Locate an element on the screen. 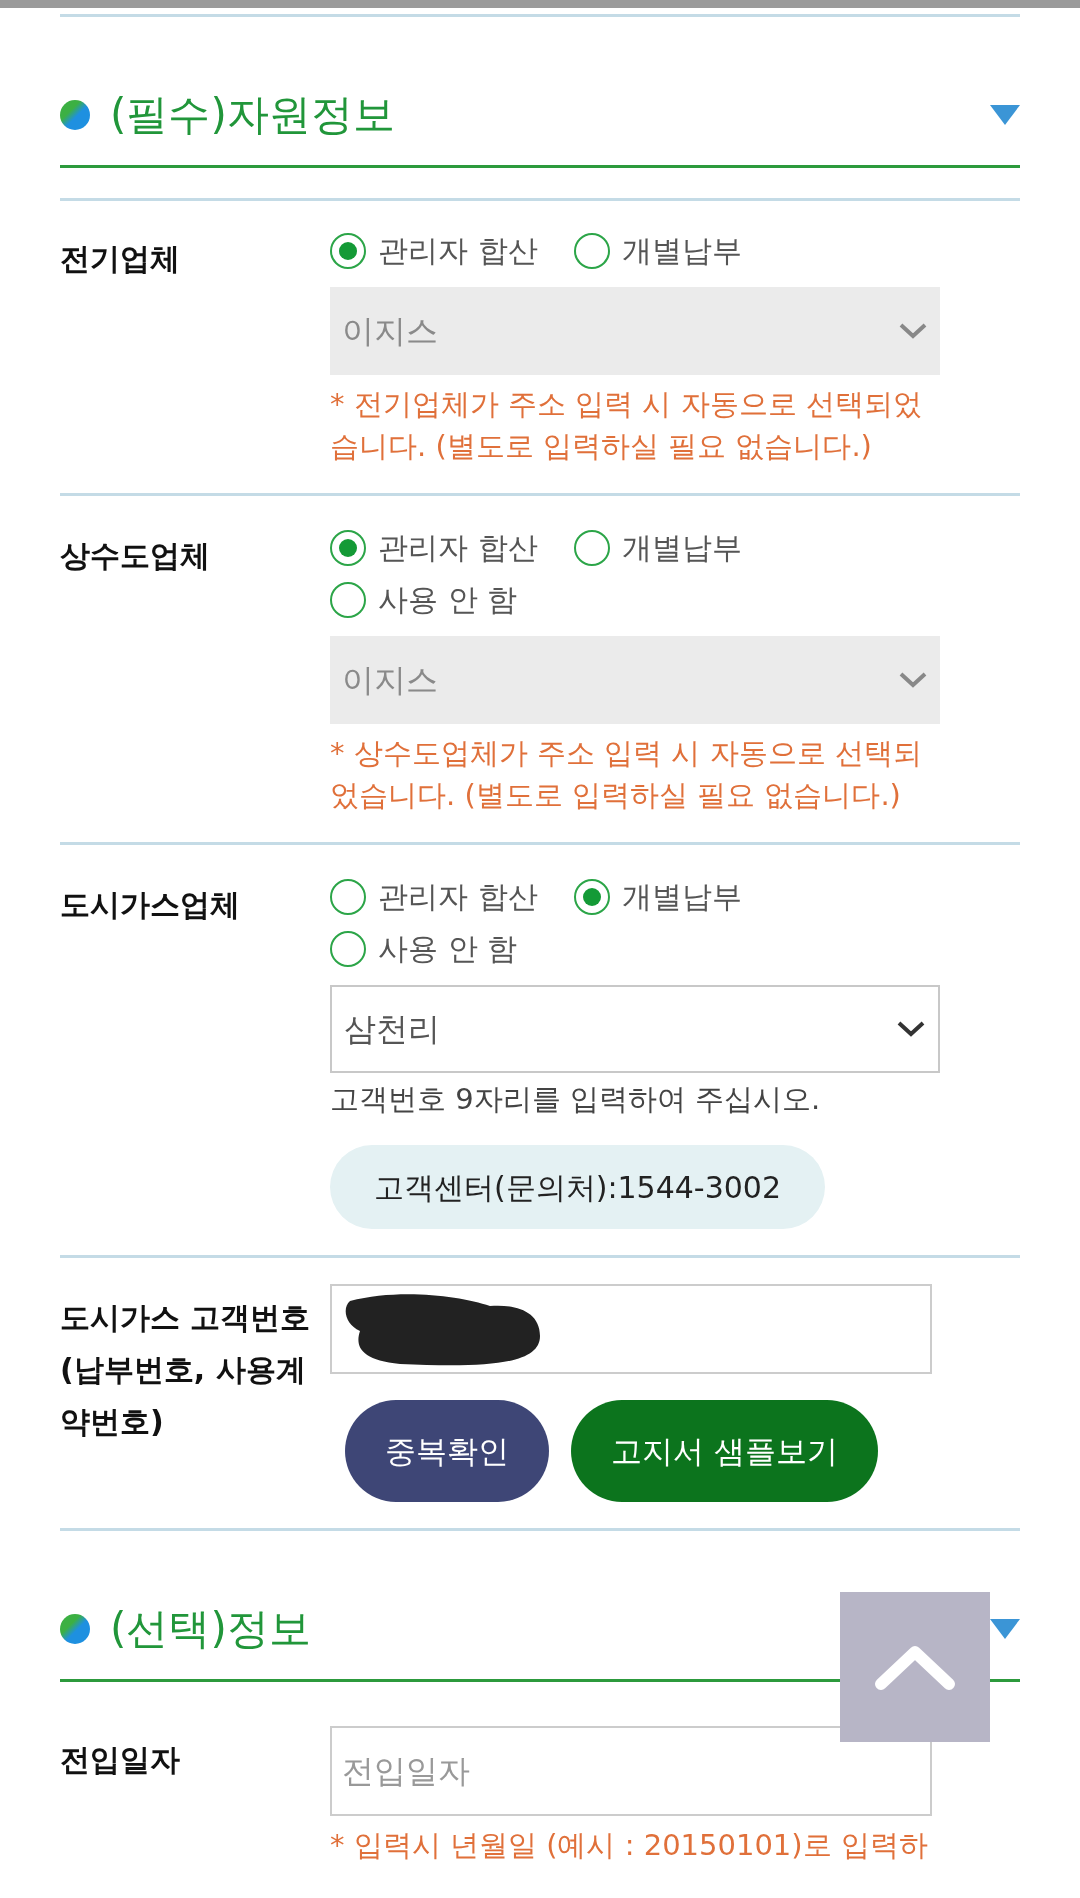  input-field is located at coordinates (631, 1329).